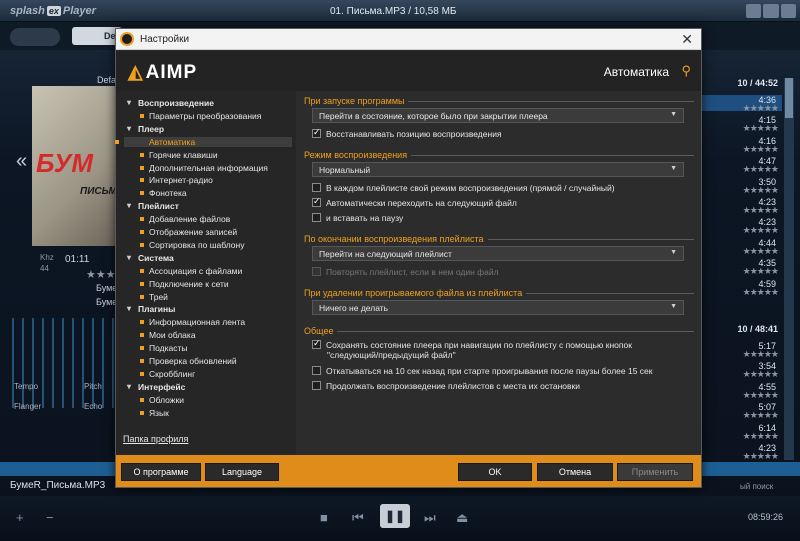  What do you see at coordinates (164, 348) in the screenshot?
I see `tree-item: Подкасты` at bounding box center [164, 348].